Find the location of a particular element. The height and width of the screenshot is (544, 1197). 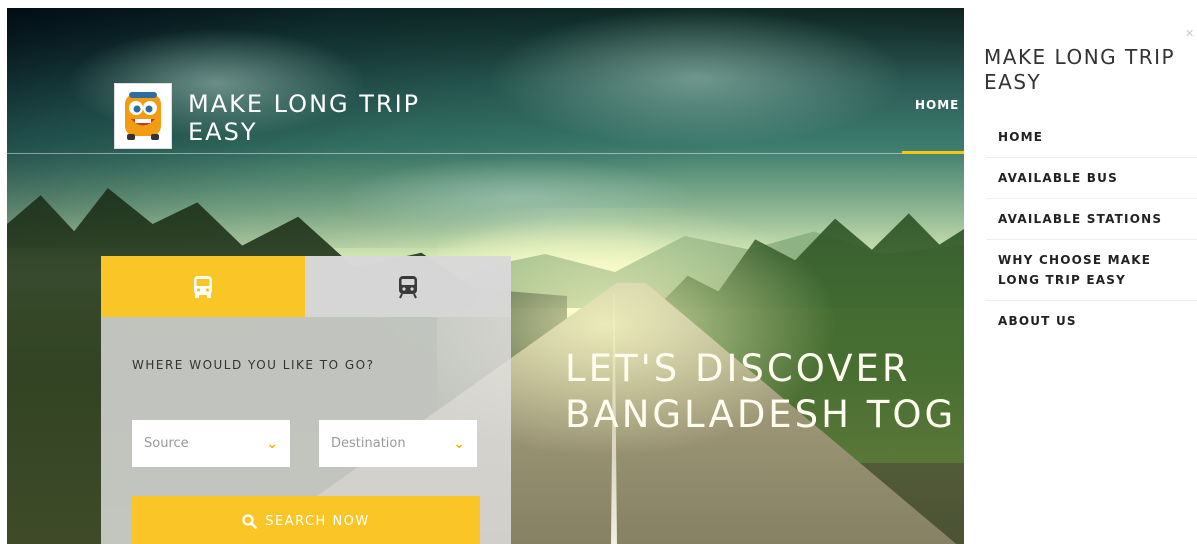

tab-train is located at coordinates (408, 286).